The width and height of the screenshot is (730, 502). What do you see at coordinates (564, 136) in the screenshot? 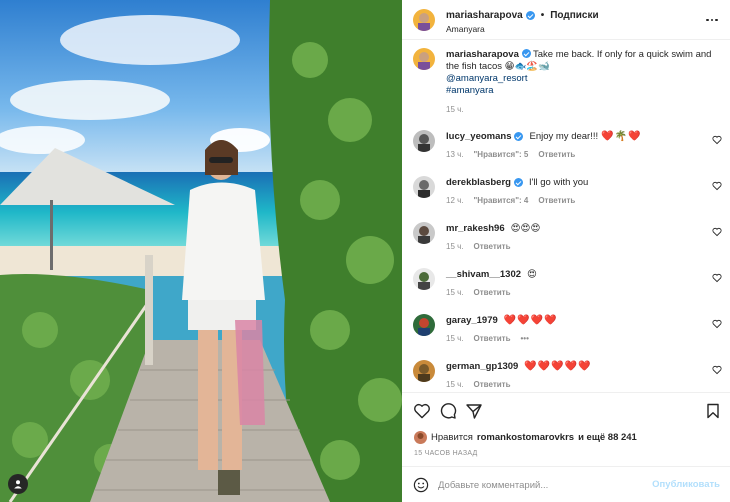
I see `comment-text: Enjoy my dear!!!` at bounding box center [564, 136].